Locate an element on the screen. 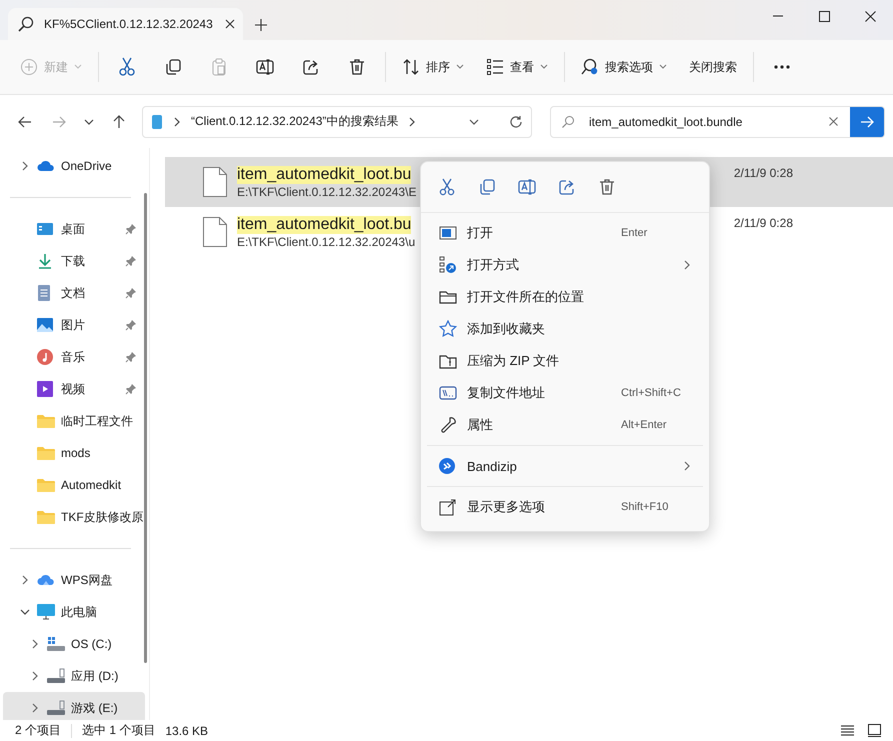 The height and width of the screenshot is (741, 893). menu-item: 打开文件所在的位置 is located at coordinates (565, 297).